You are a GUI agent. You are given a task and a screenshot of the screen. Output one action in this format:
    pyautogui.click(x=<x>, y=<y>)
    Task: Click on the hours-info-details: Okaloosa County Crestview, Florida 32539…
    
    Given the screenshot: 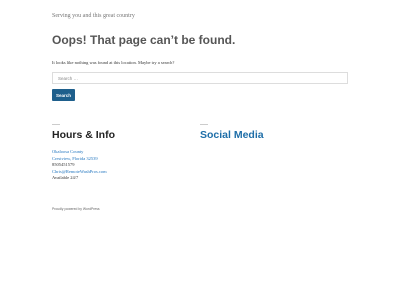 What is the action you would take?
    pyautogui.click(x=79, y=165)
    